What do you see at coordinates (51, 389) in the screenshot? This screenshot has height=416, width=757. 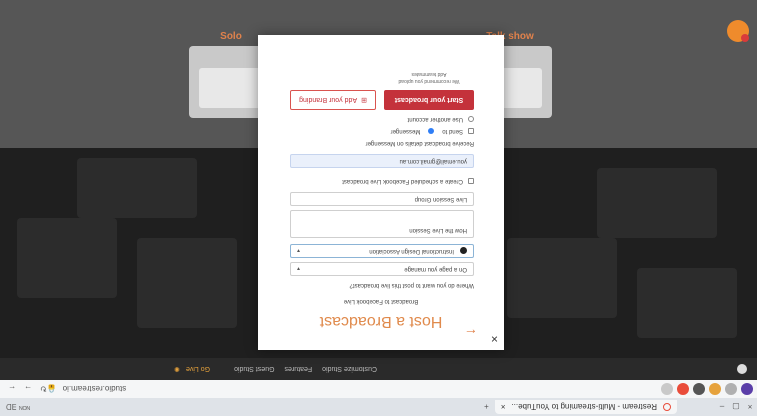 I see `lock-icon: 🔒` at bounding box center [51, 389].